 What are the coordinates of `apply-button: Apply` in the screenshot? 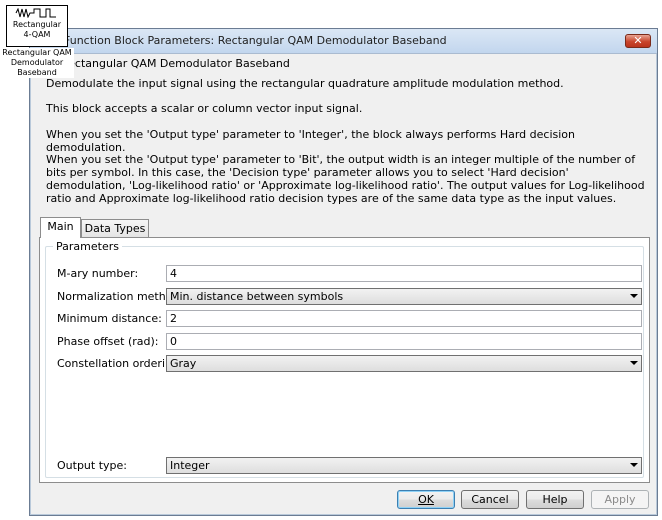 It's located at (620, 499).